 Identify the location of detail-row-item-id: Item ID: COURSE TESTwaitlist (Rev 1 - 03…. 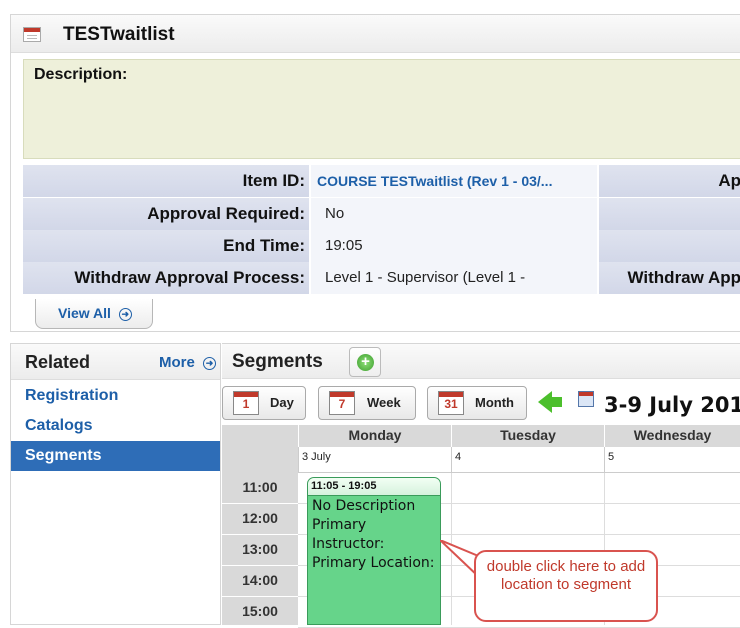
(381, 181).